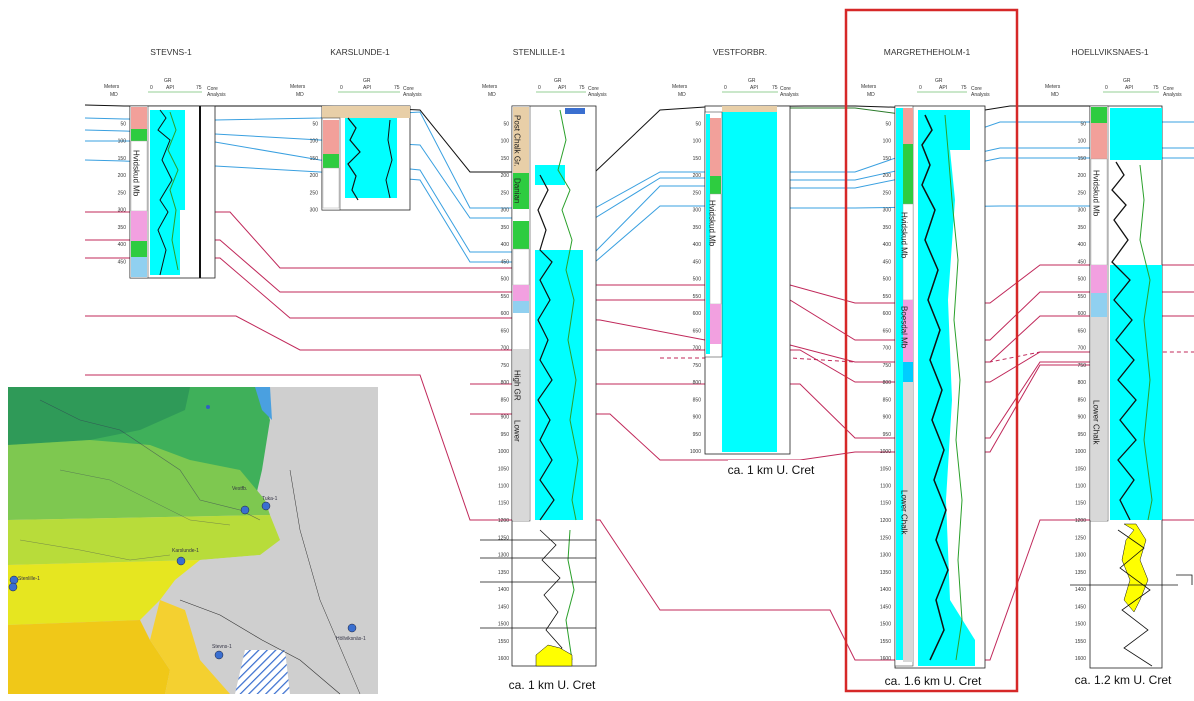  I want to click on depth-tick-label: 450, so click(887, 262).